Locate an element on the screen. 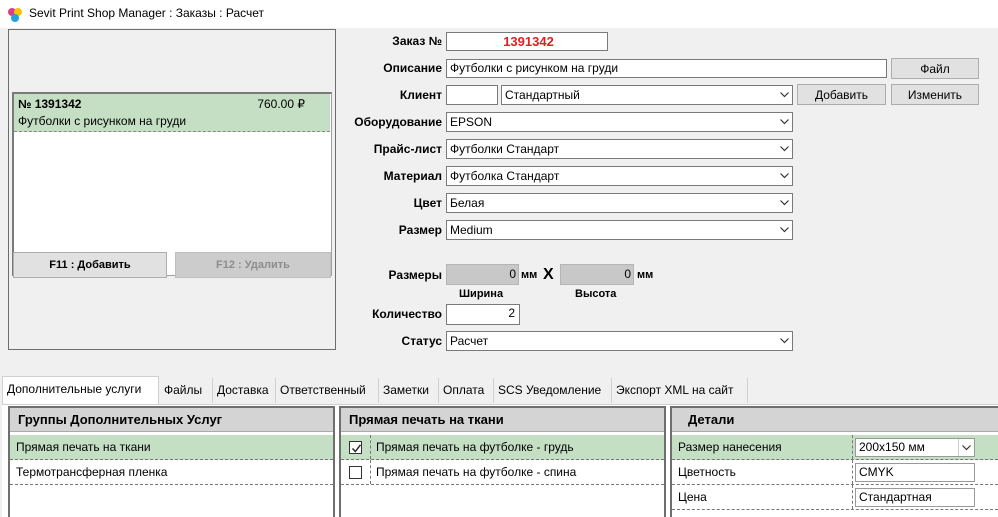 The image size is (998, 517). description-field: Футболки с рисунком на груди is located at coordinates (666, 68).